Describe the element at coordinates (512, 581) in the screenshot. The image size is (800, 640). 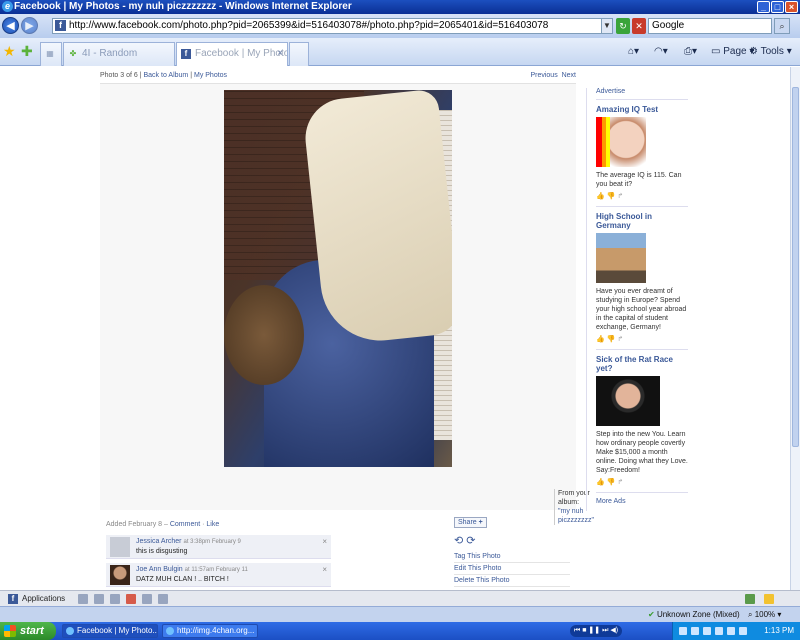
I see `delete-photo-link: Delete This Photo` at that location.